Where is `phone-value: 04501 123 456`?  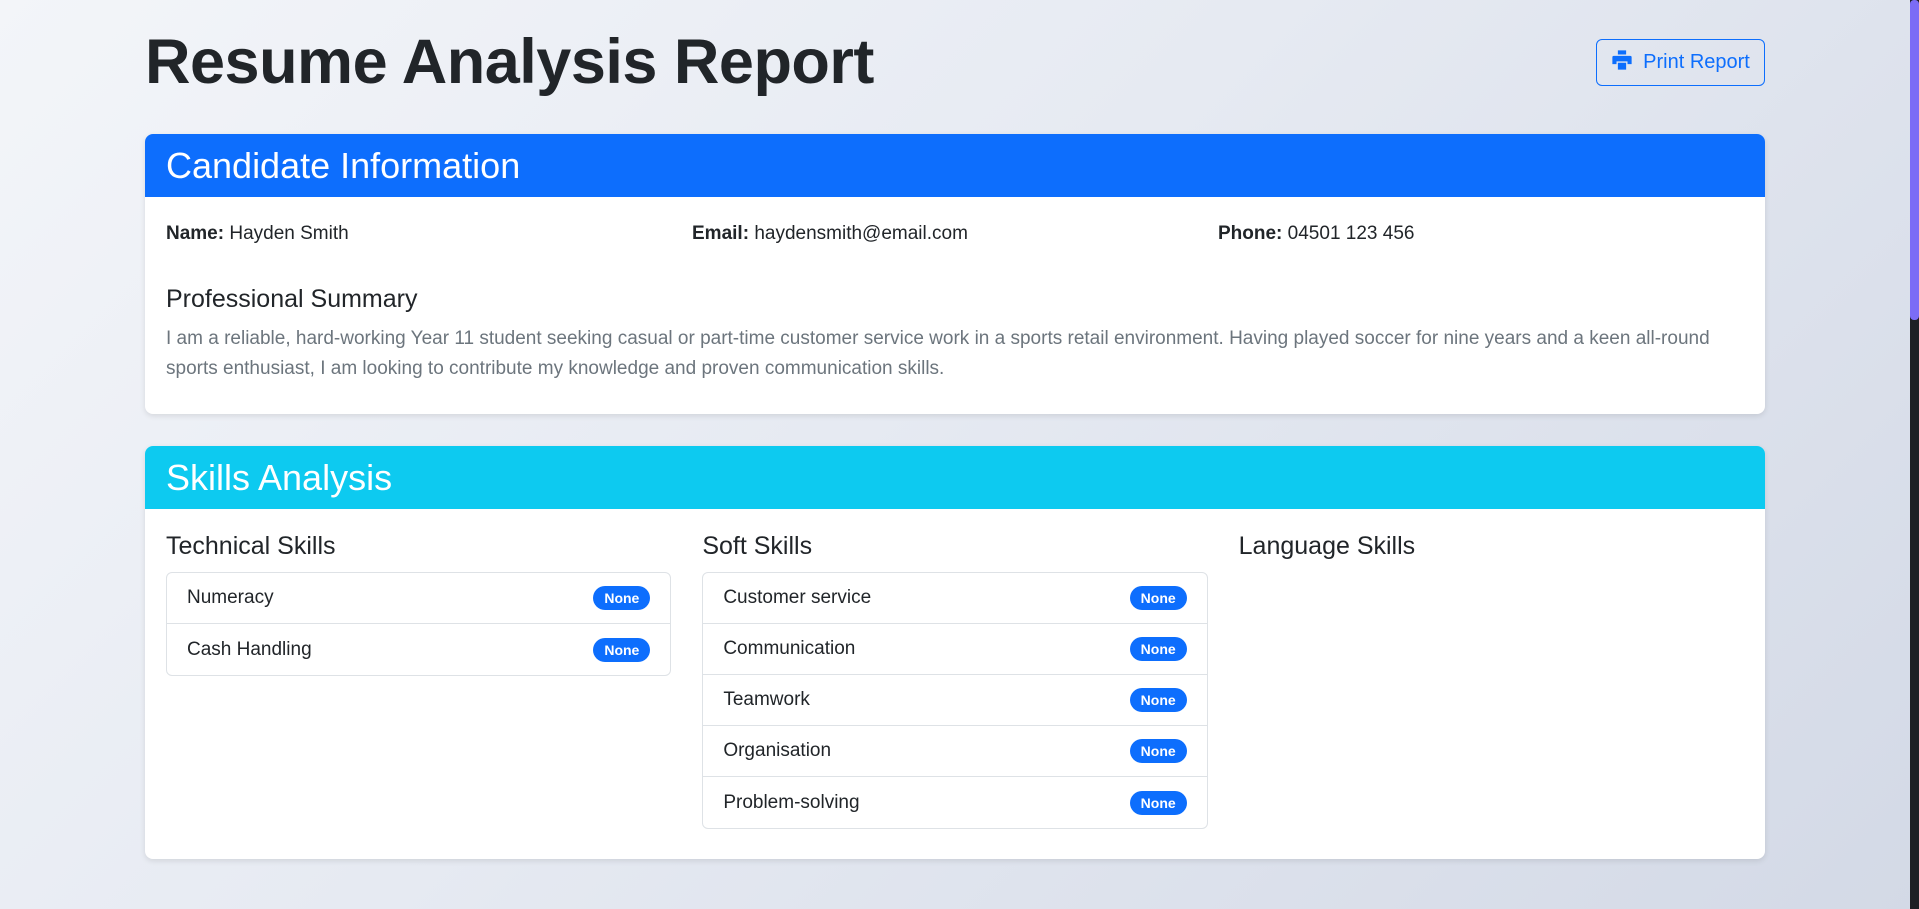
phone-value: 04501 123 456 is located at coordinates (1351, 233).